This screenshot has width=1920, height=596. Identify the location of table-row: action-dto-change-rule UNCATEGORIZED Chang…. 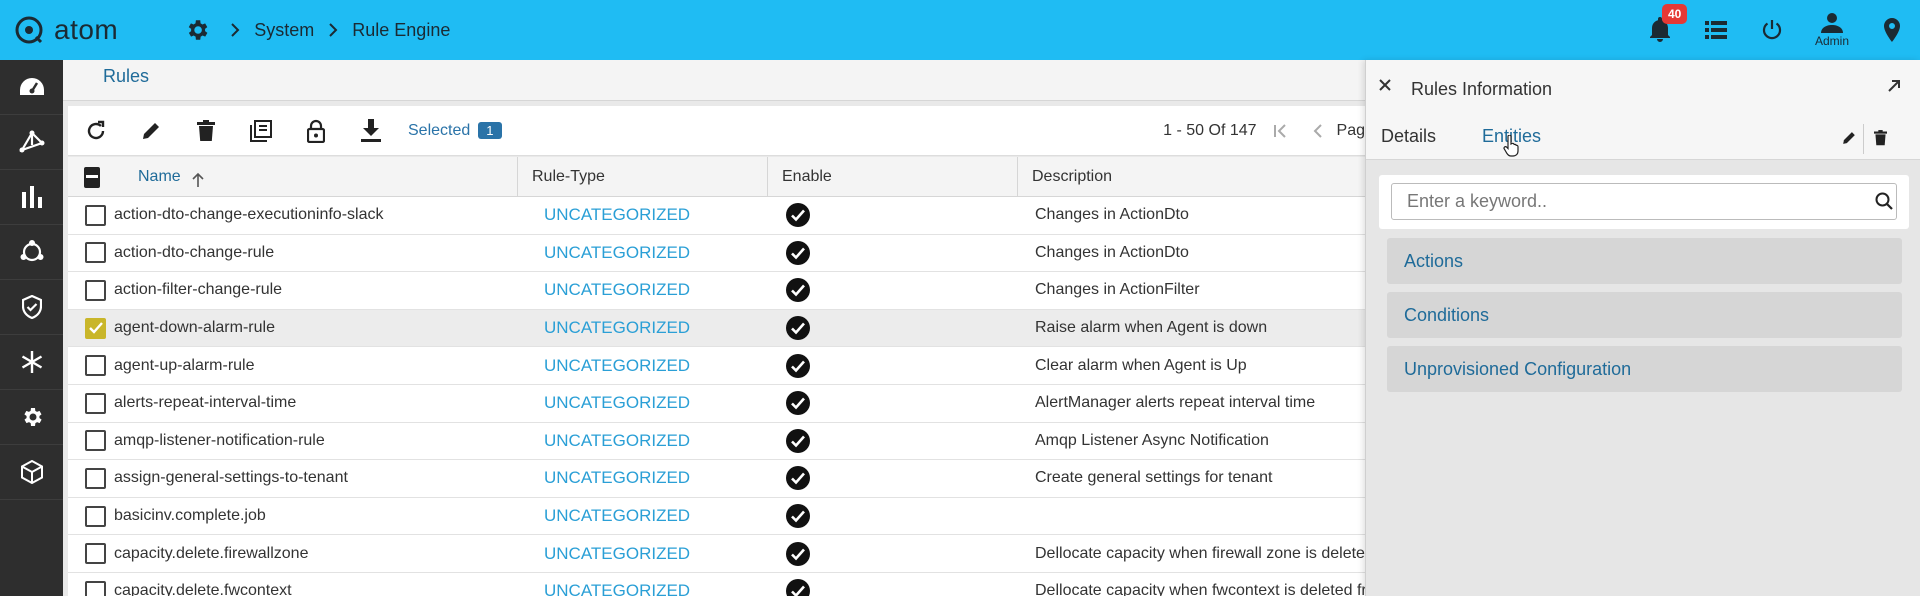
(716, 254).